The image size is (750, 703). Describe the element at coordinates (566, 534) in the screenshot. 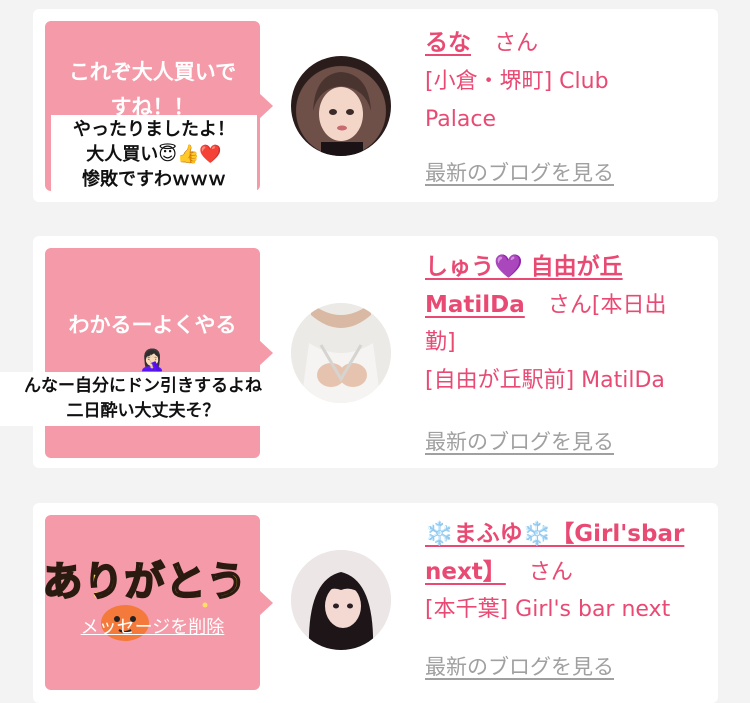

I see `cast-name-link: ❄️まふゆ❄️【Girl'sbar` at that location.